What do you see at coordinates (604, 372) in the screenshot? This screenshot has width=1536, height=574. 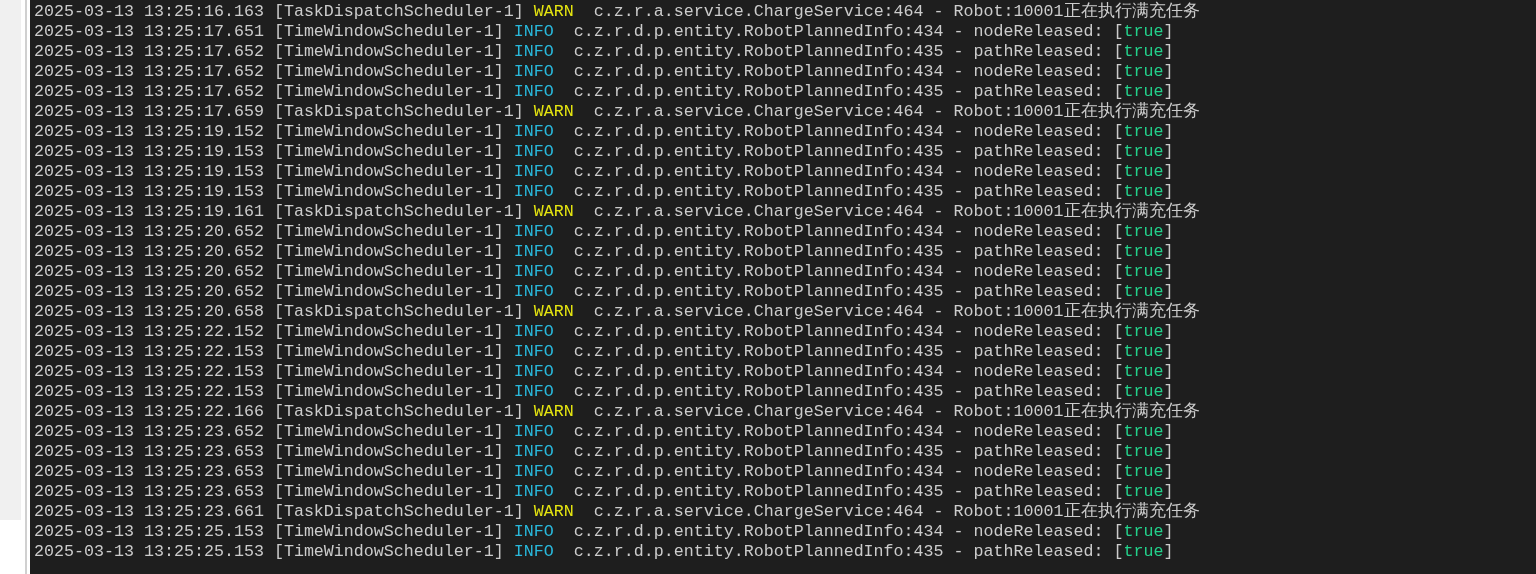 I see `log-line: 2025-03-13 13:25:22.153 [TimeWindowScheduler-1] INFO c.z.r.d.p.entity.RobotPlannedInfo:434 - nodeReleased: [true]` at bounding box center [604, 372].